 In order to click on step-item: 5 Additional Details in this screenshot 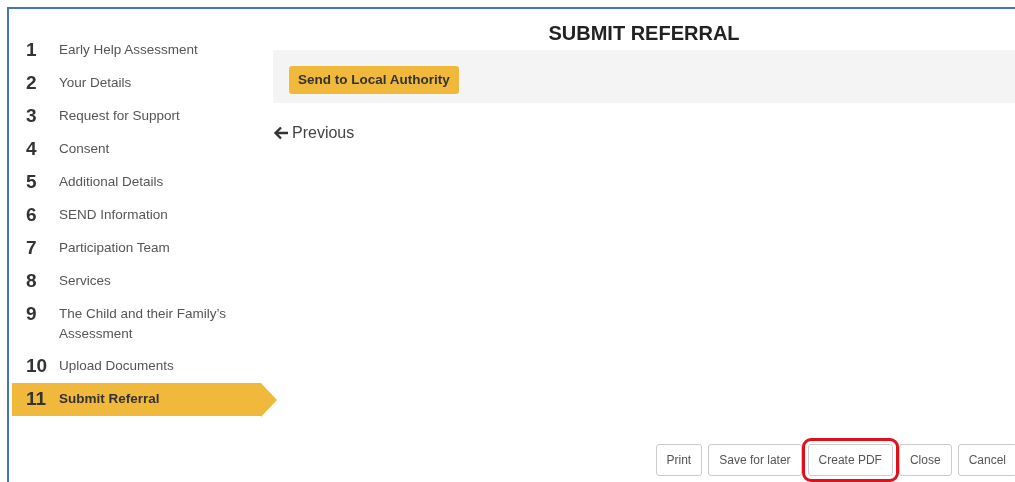, I will do `click(136, 182)`.